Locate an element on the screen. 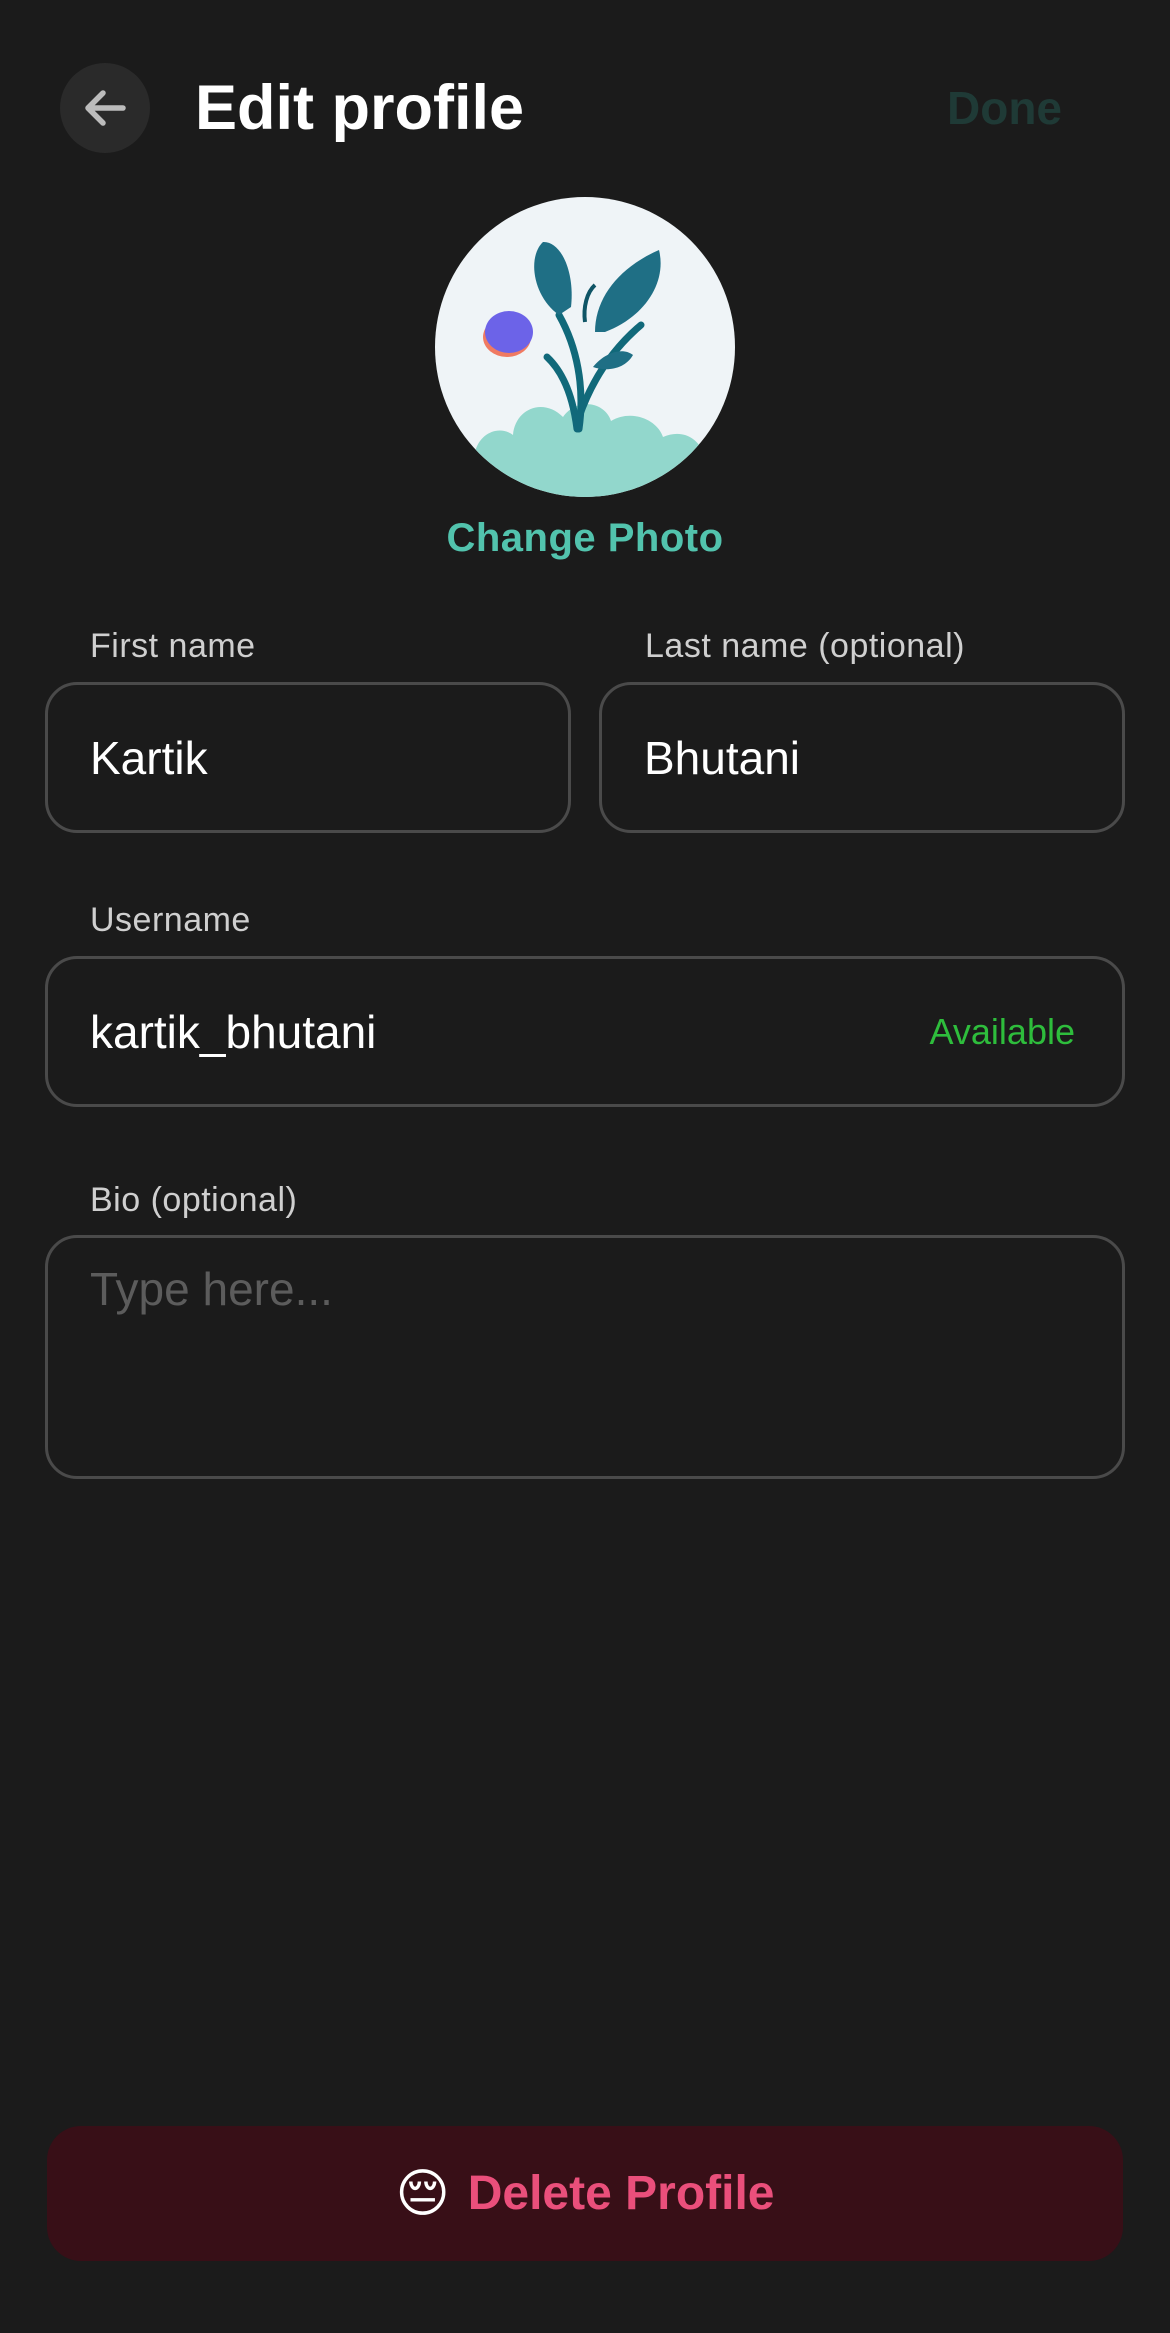  last-name-label: Last name (optional) is located at coordinates (805, 646).